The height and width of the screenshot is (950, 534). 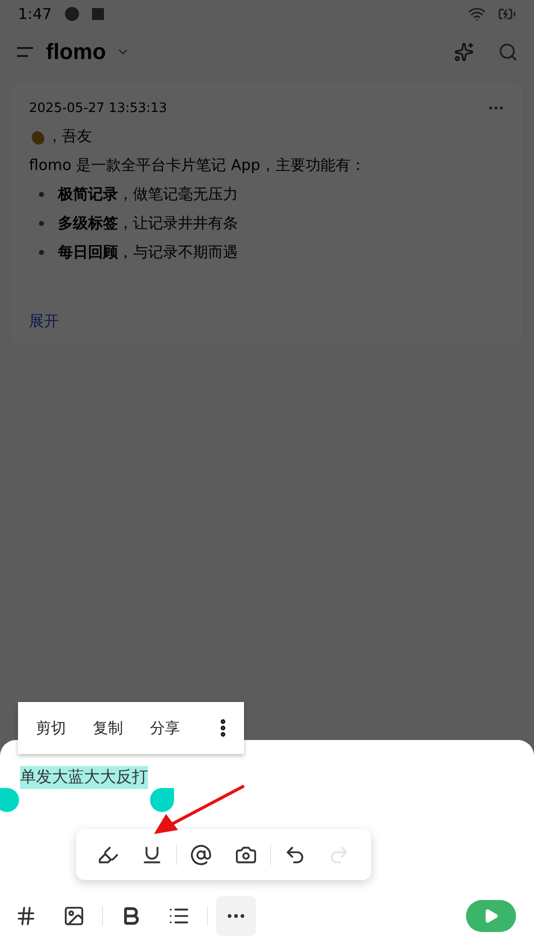 I want to click on menu-item: 分享, so click(x=165, y=728).